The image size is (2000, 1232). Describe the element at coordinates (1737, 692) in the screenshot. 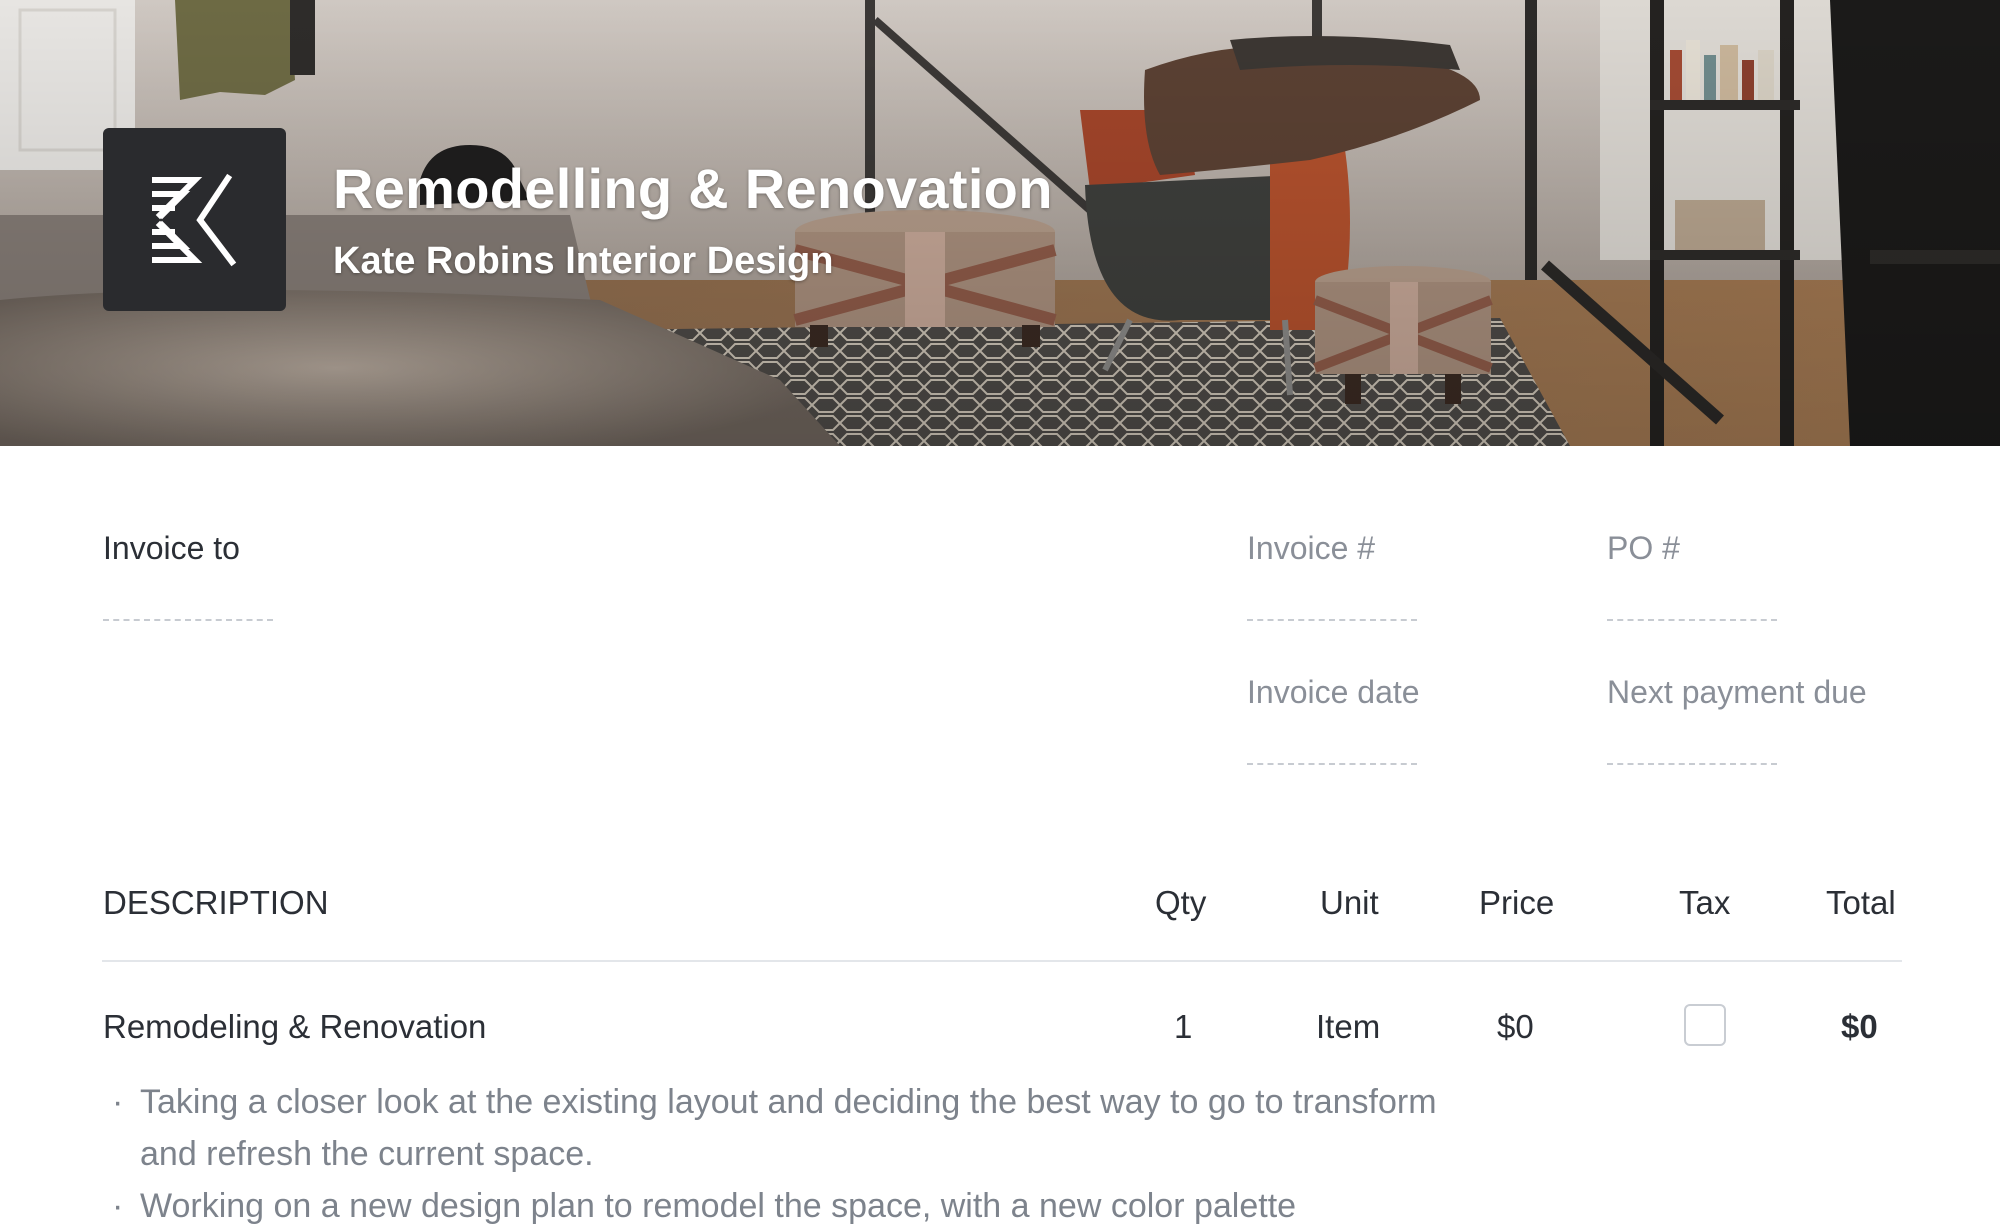

I see `next-payment-due-label: Next payment due` at that location.